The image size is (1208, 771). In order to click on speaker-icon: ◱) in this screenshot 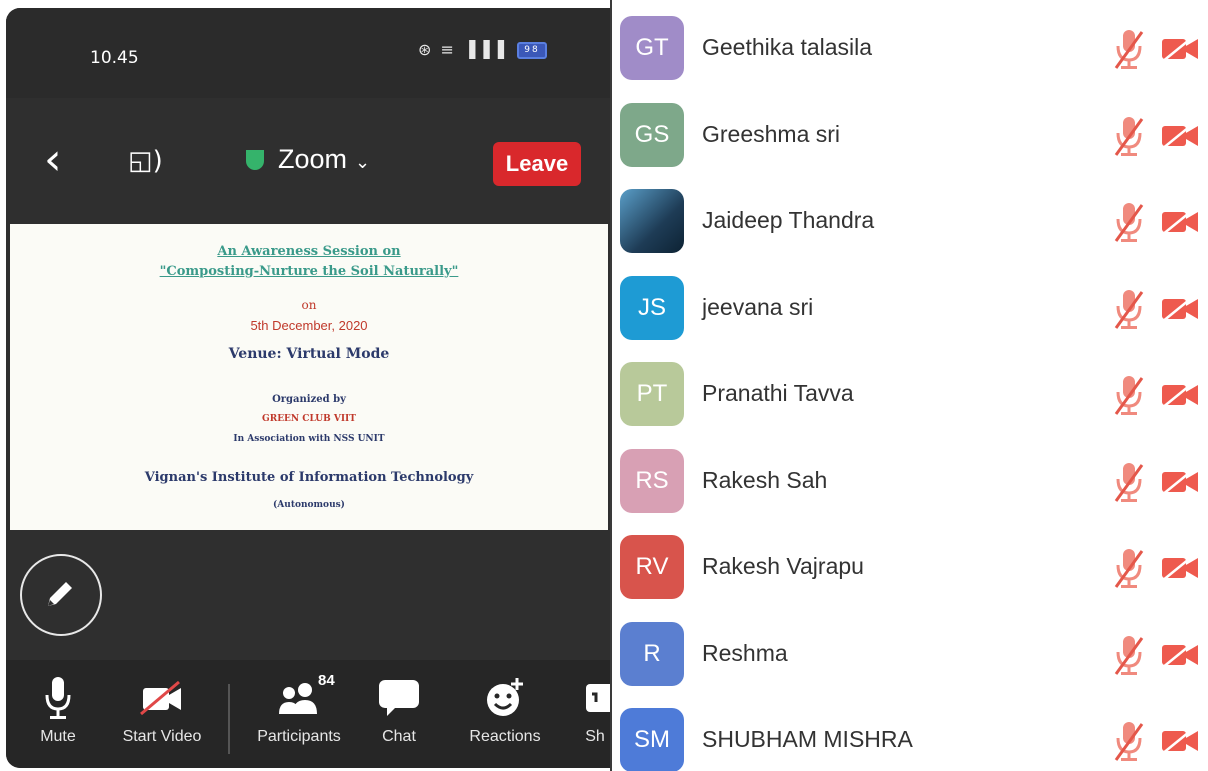, I will do `click(145, 161)`.